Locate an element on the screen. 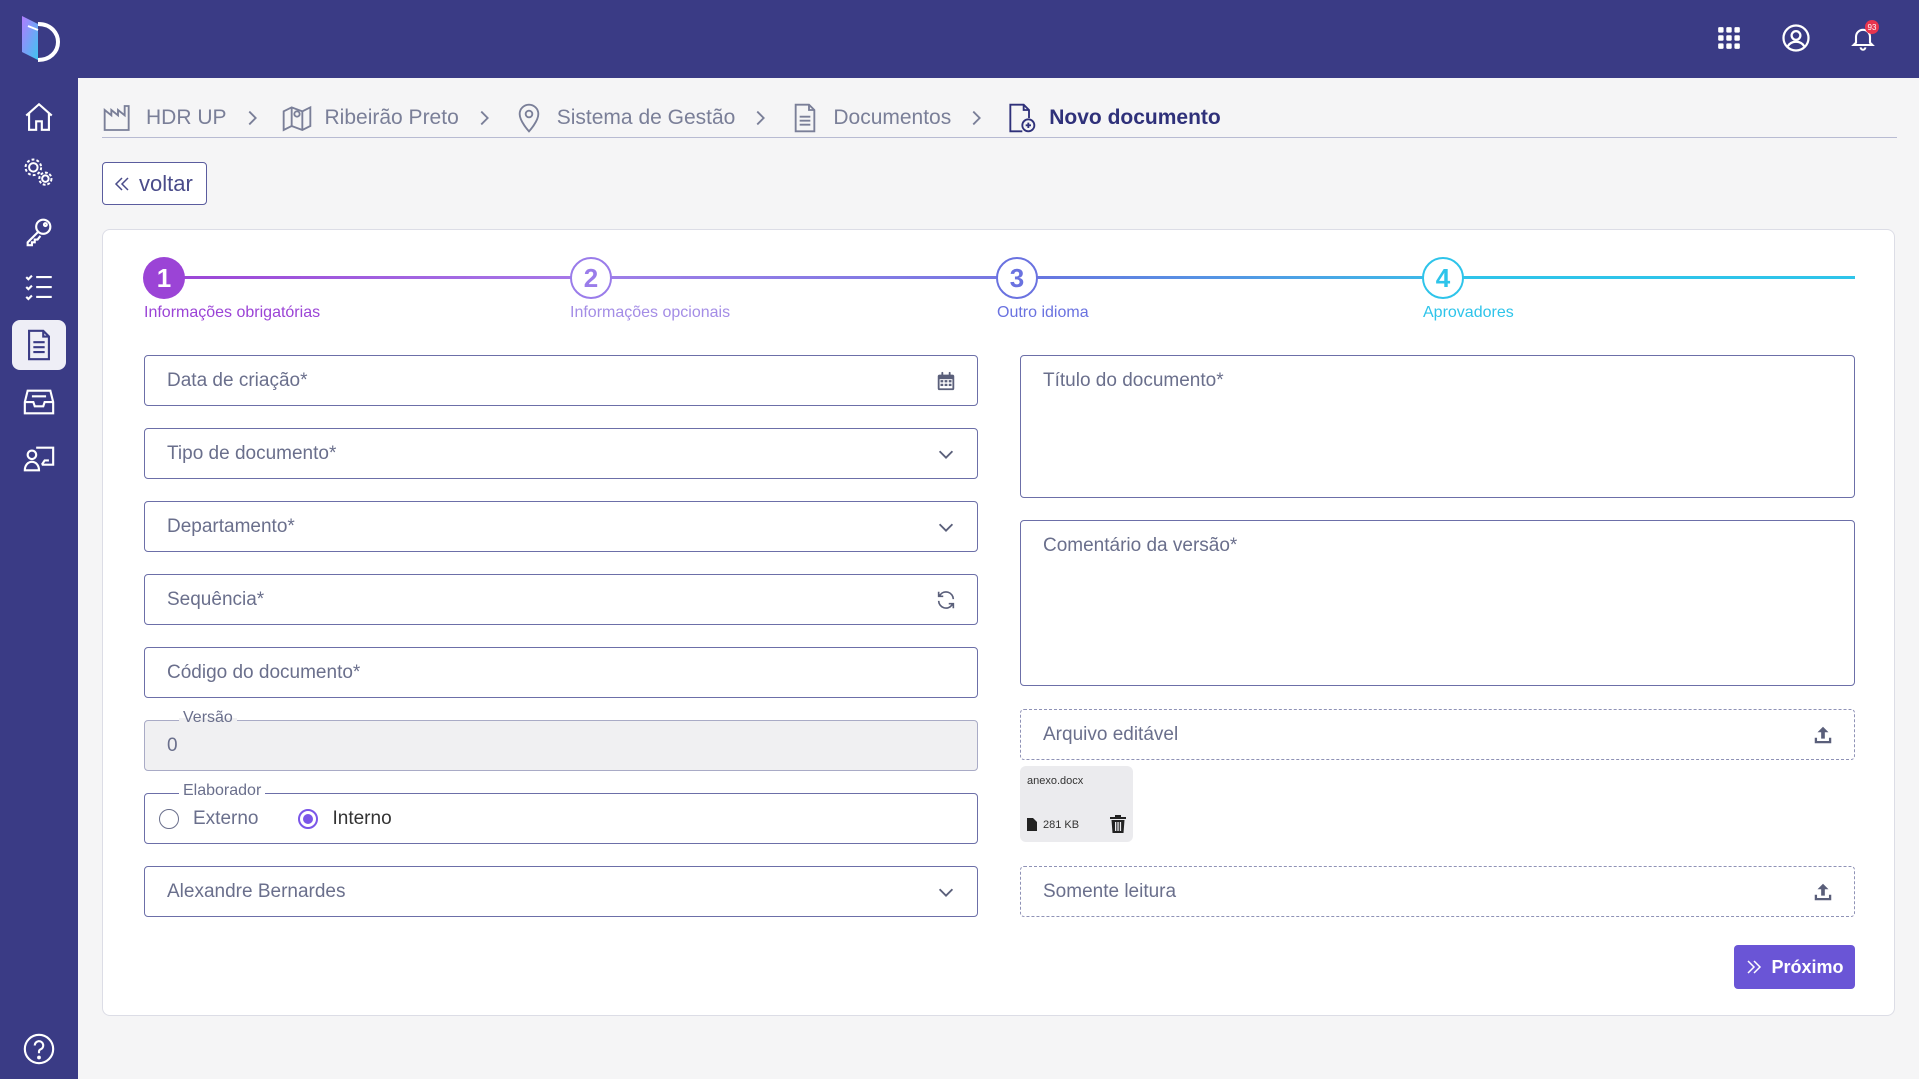  department-select: Departamento* is located at coordinates (561, 526).